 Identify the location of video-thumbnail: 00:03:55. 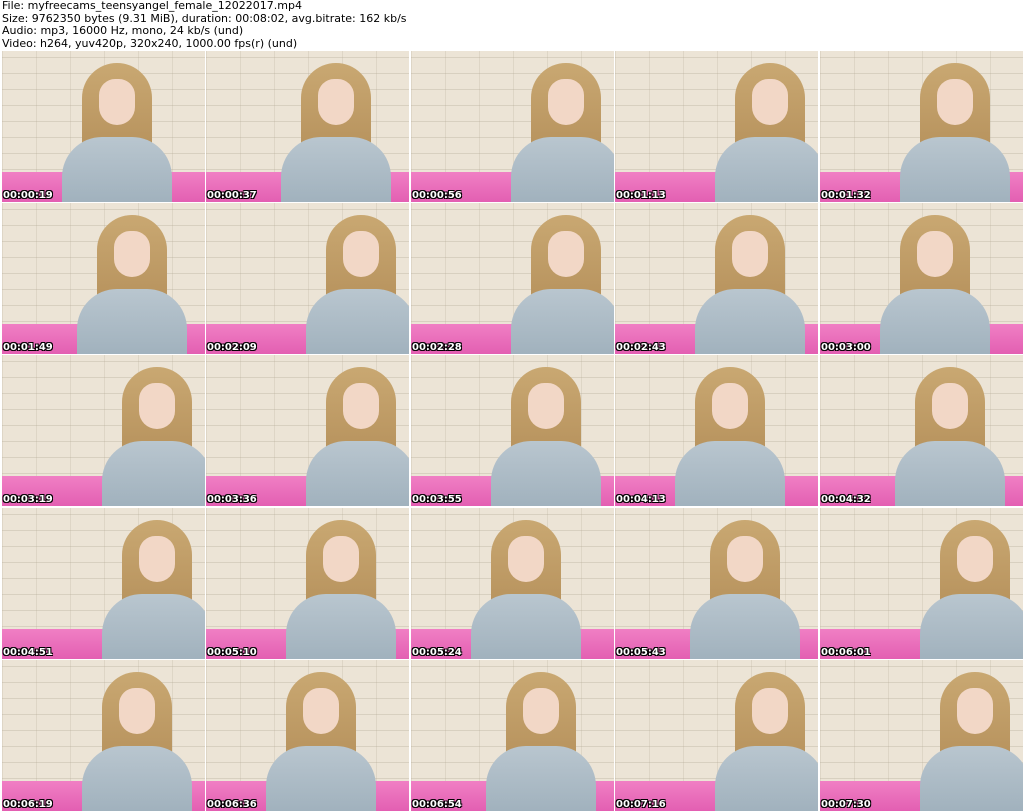
(512, 430).